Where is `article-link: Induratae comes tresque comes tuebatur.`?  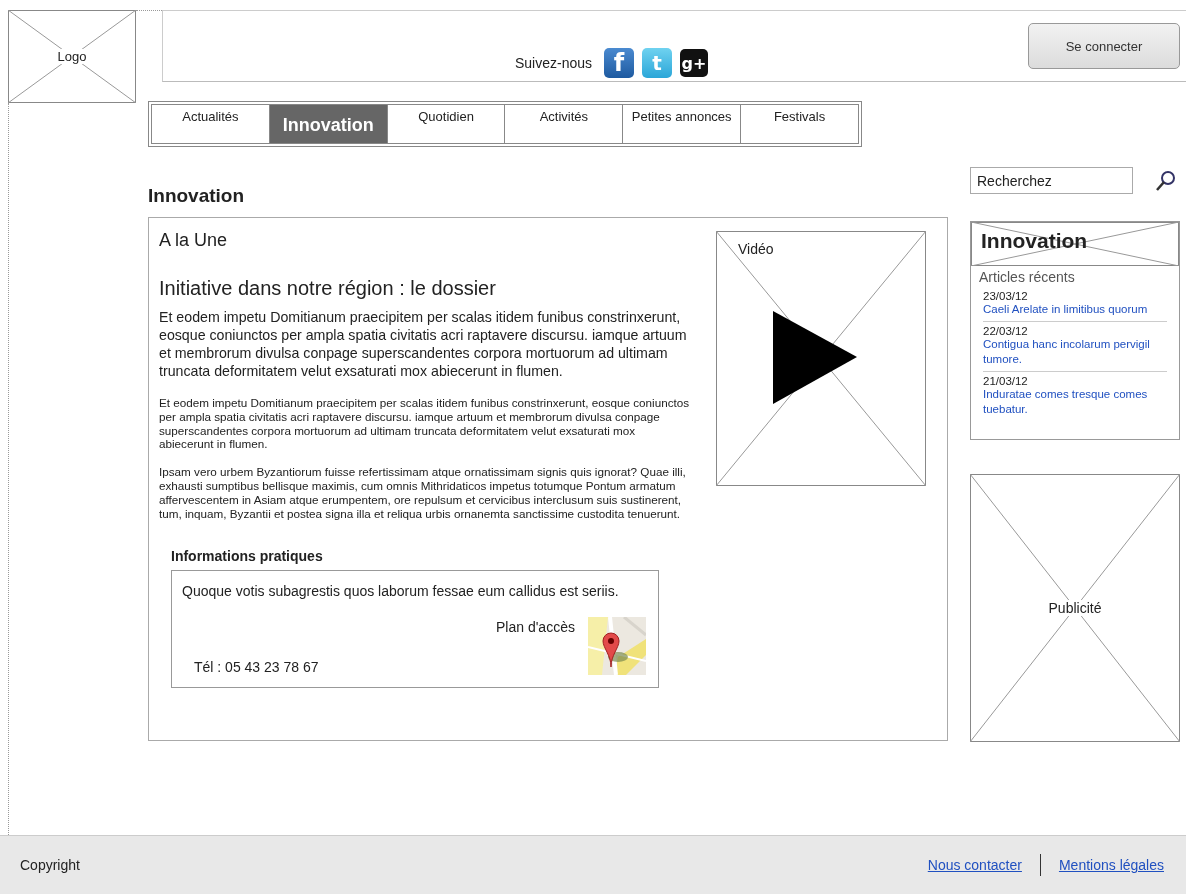
article-link: Induratae comes tresque comes tuebatur. is located at coordinates (1075, 402).